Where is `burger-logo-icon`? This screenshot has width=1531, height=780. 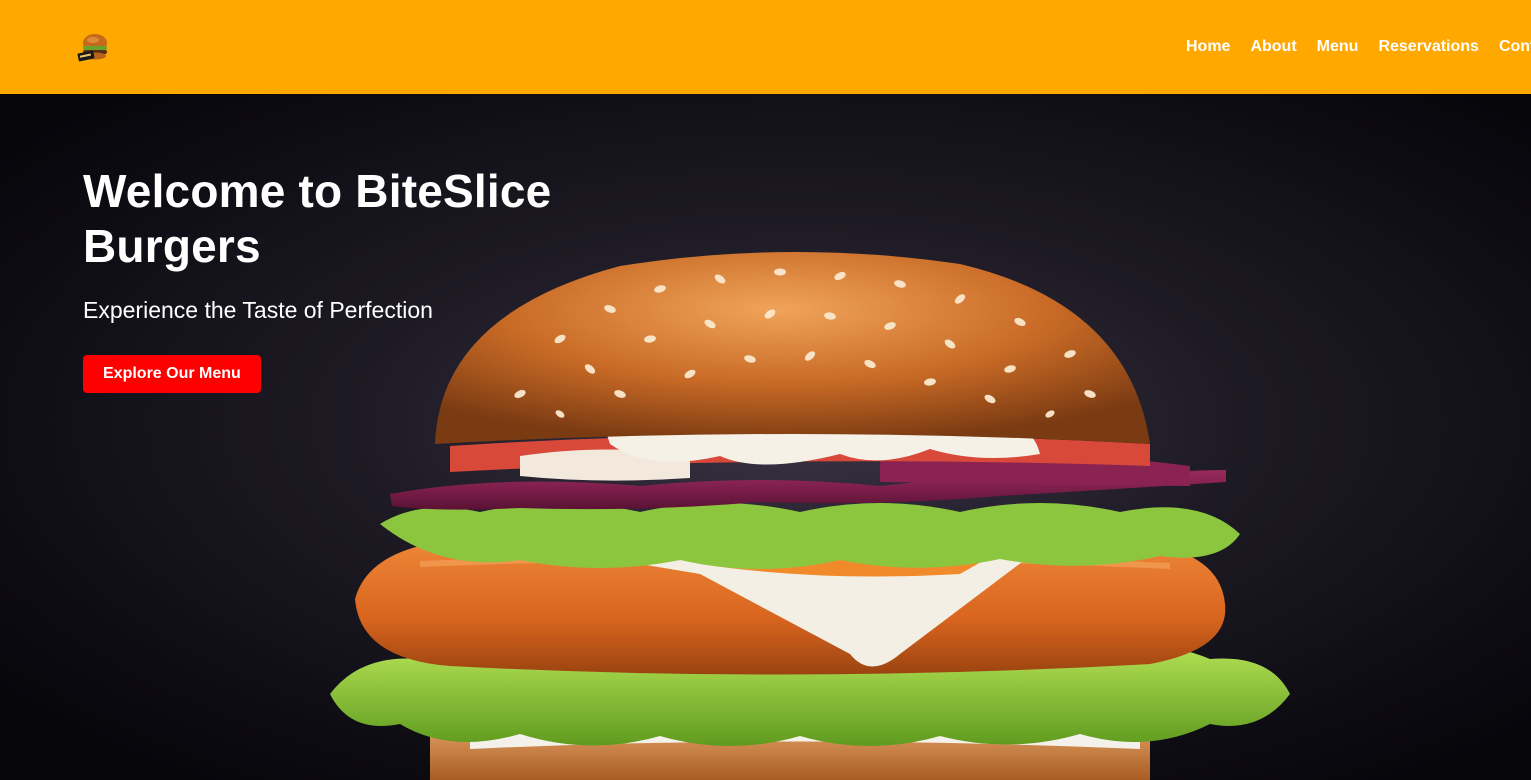
burger-logo-icon is located at coordinates (94, 47).